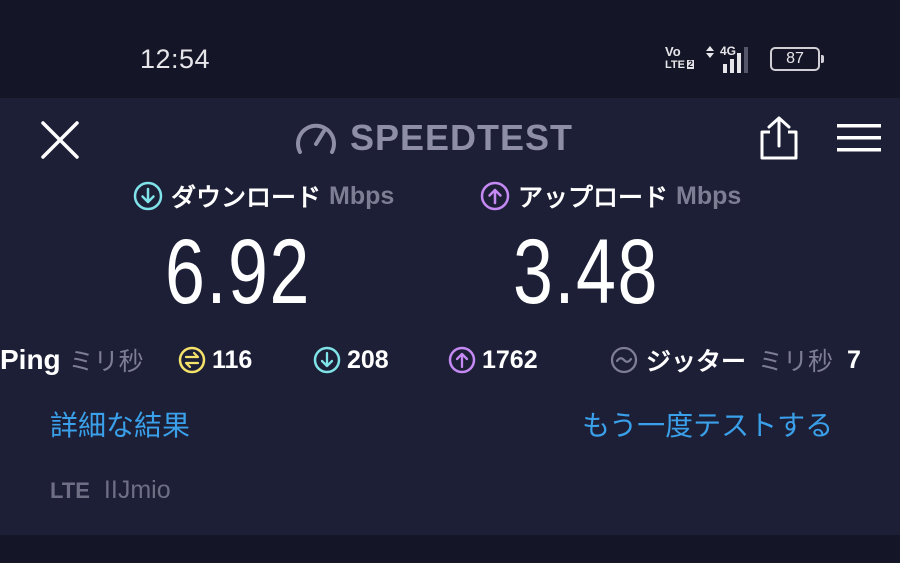 The height and width of the screenshot is (563, 900). Describe the element at coordinates (316, 138) in the screenshot. I see `speedometer-icon` at that location.